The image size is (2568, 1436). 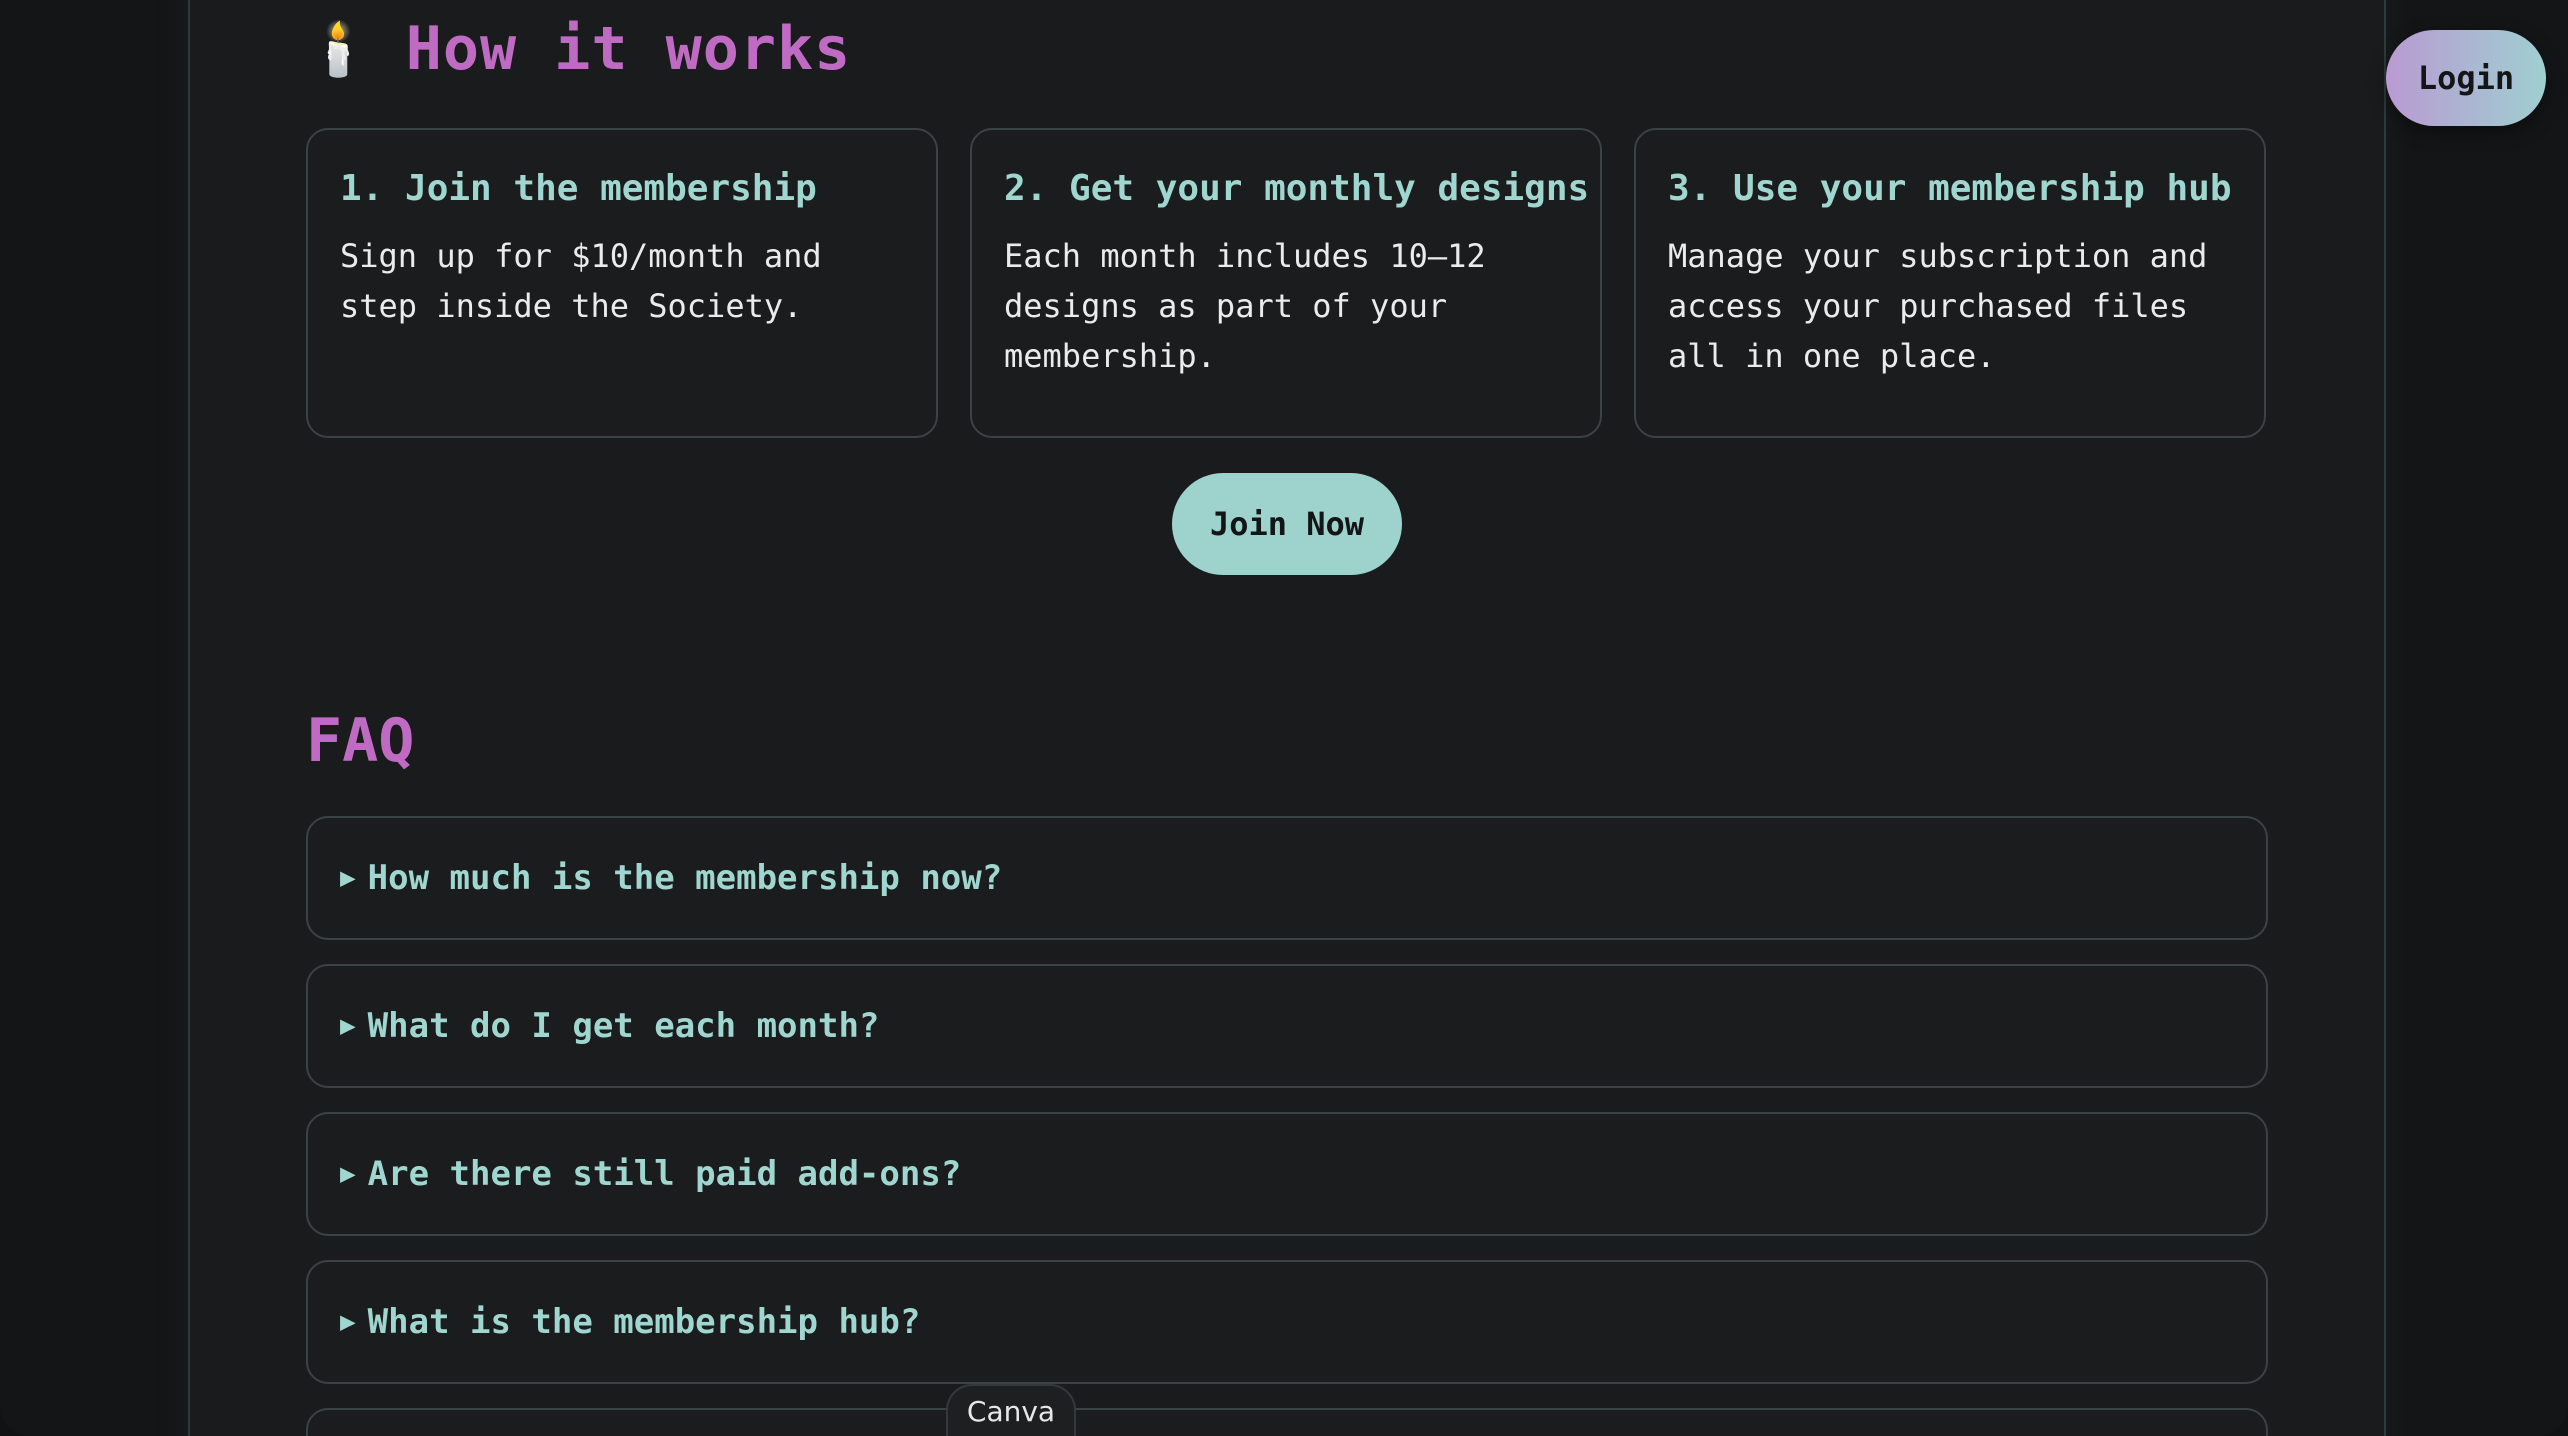 I want to click on faq-question: What do I get each month?, so click(x=623, y=1026).